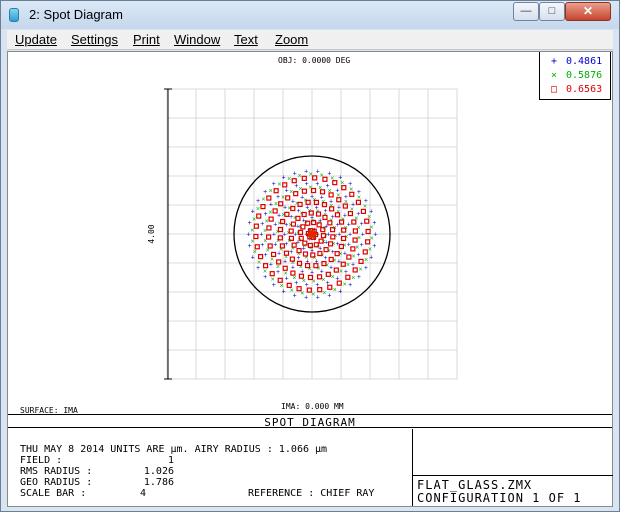  Describe the element at coordinates (312, 406) in the screenshot. I see `image-label: IMA: 0.000 MM` at that location.